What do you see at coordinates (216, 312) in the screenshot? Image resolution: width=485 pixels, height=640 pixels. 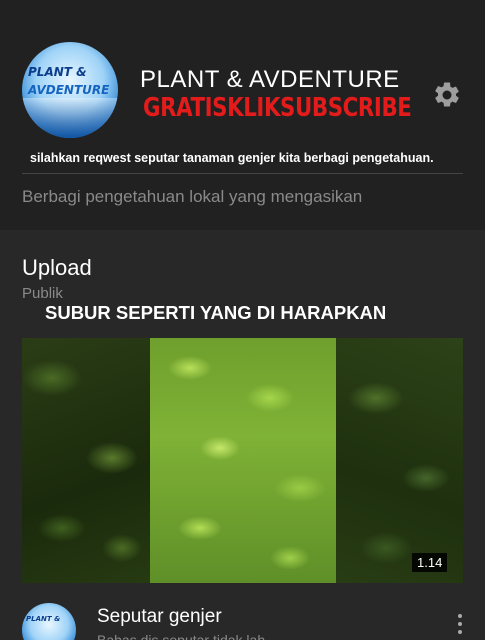 I see `video-overlay-title: SUBUR SEPERTI YANG DI HARAPKAN` at bounding box center [216, 312].